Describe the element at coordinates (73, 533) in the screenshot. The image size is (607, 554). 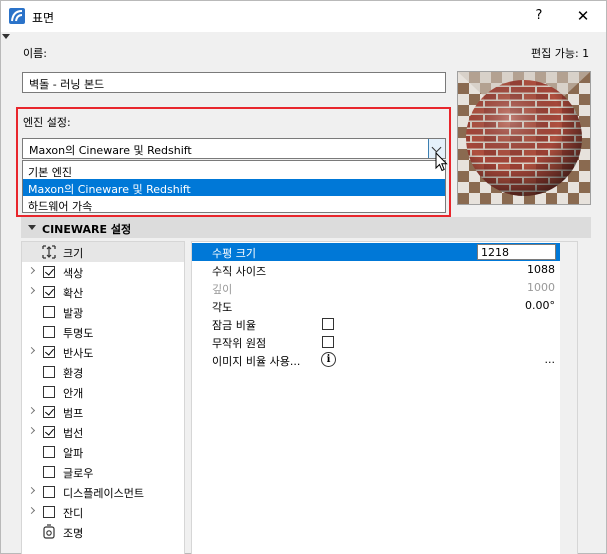
I see `tree-item-label: 조명` at that location.